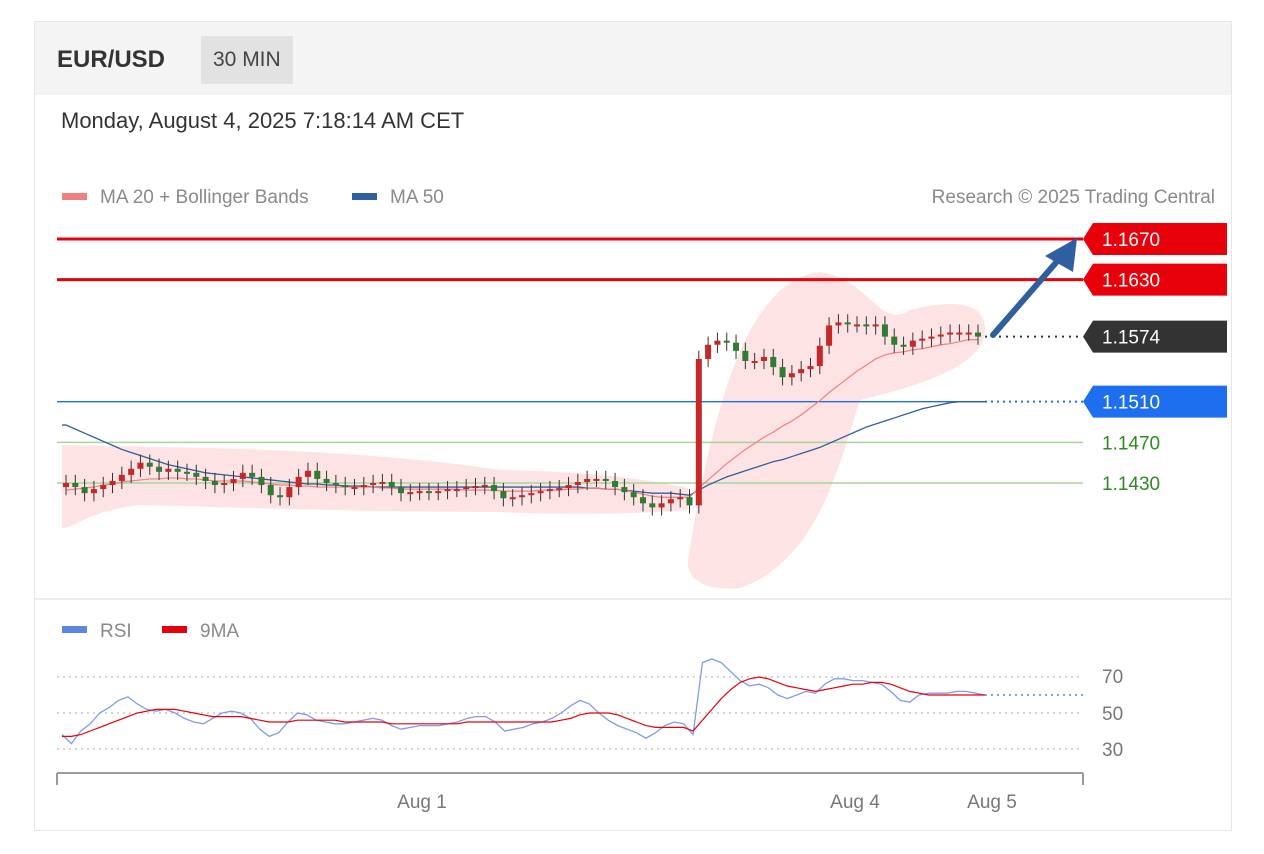 The image size is (1264, 854). Describe the element at coordinates (836, 430) in the screenshot. I see `bollinger-band-high` at that location.